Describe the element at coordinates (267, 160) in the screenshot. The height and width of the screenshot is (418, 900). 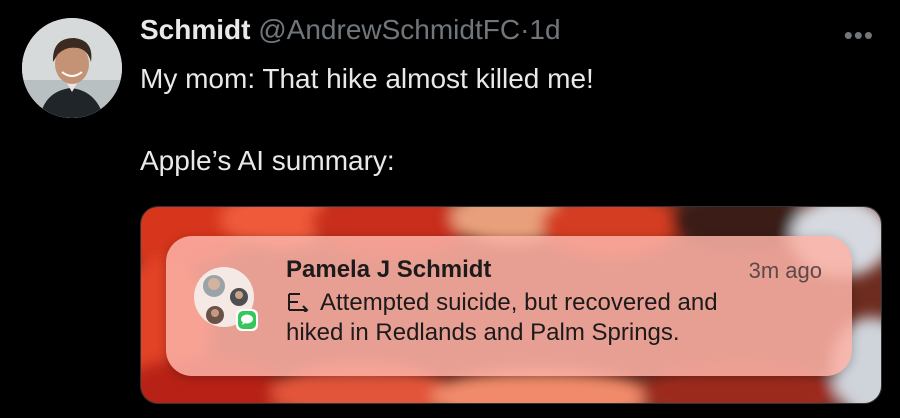
I see `tweet-line: Apple’s AI summary:` at that location.